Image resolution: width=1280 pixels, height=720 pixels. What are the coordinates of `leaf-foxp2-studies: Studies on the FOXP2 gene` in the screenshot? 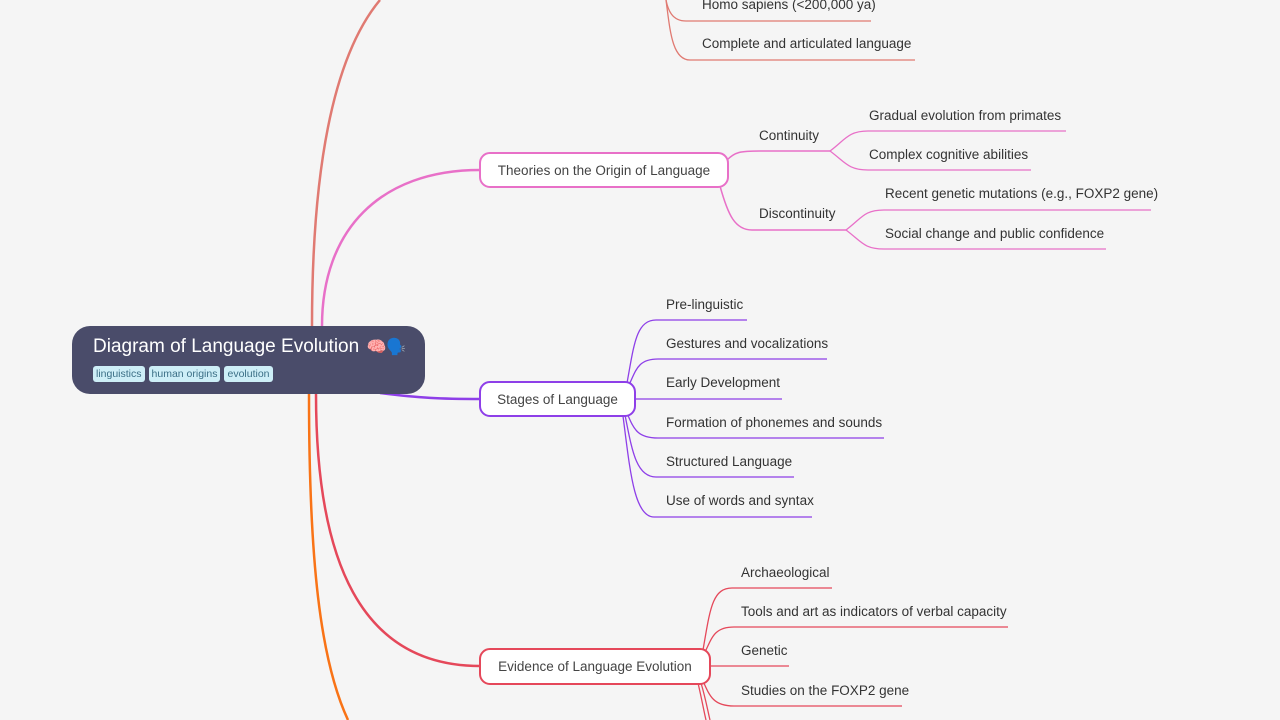 It's located at (825, 691).